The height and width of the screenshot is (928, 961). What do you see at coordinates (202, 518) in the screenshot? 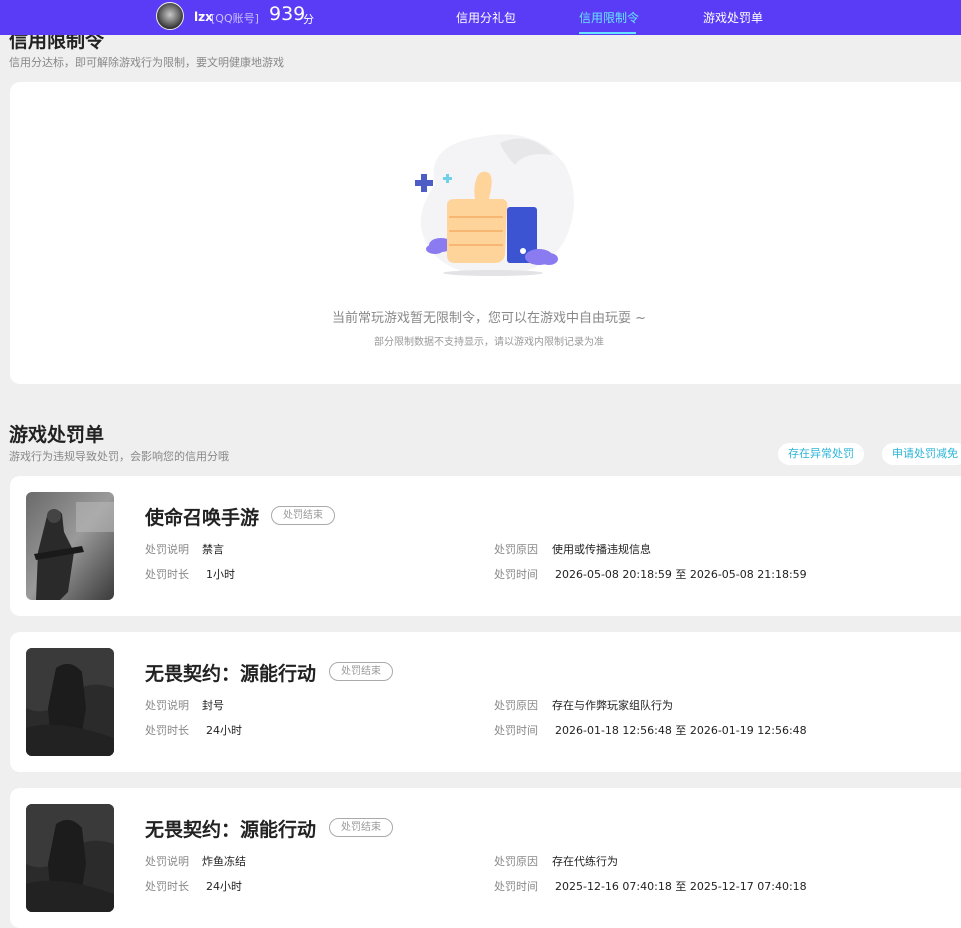
I see `game-name: 使命召唤手游` at bounding box center [202, 518].